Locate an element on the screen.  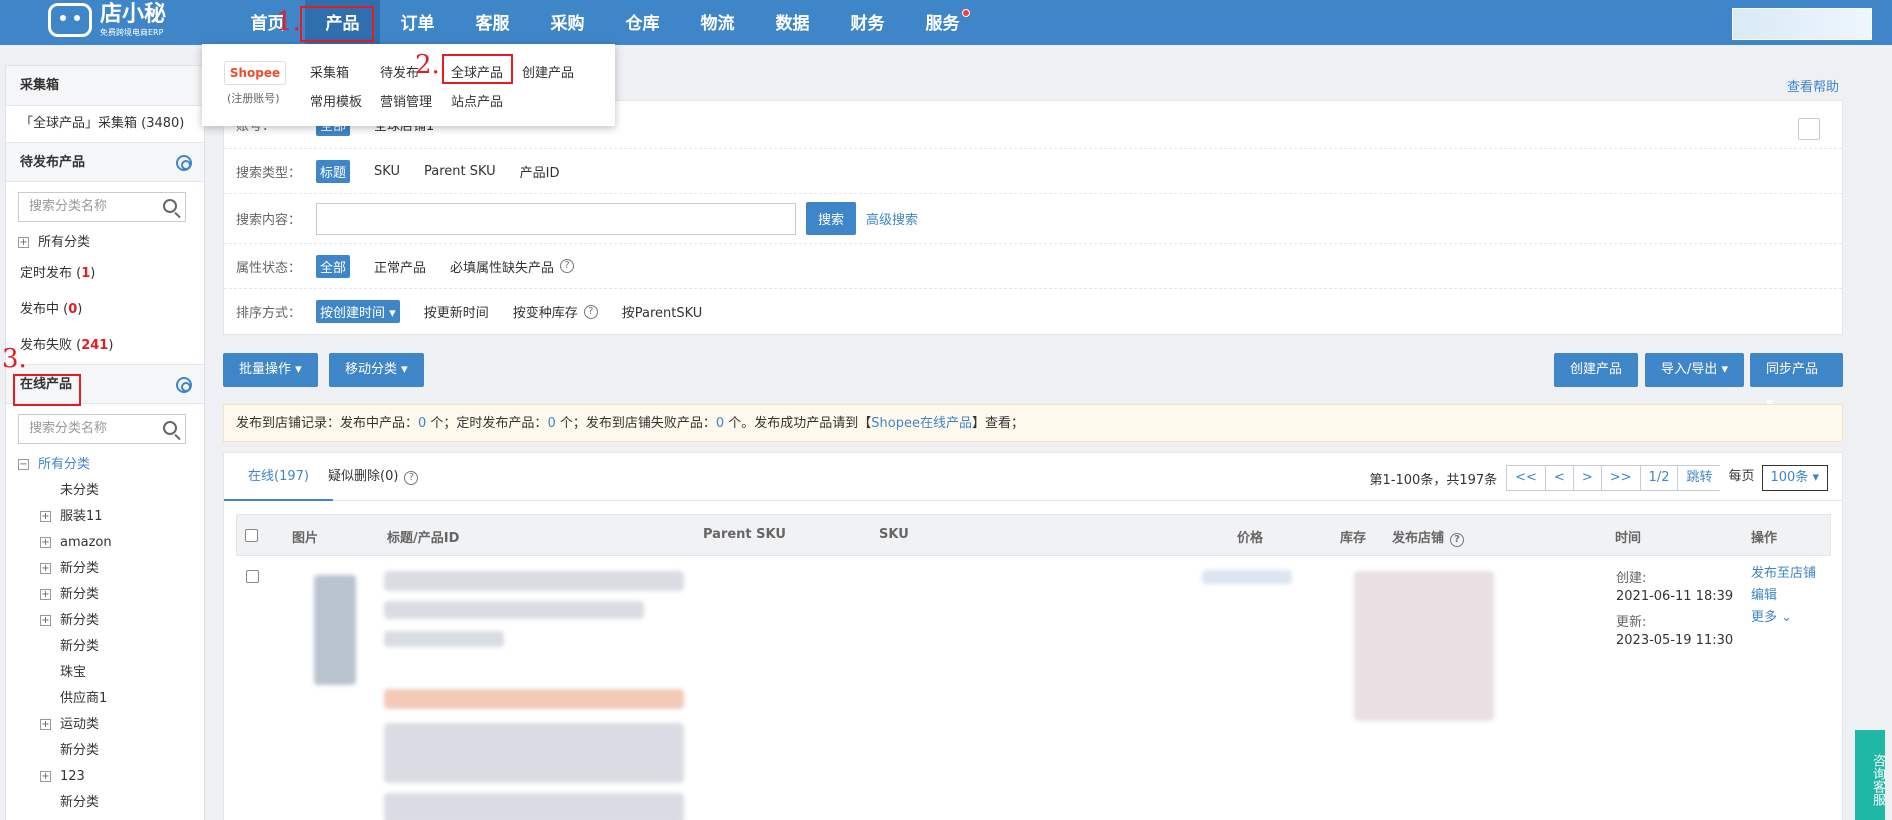
tree-label: amazon is located at coordinates (86, 542).